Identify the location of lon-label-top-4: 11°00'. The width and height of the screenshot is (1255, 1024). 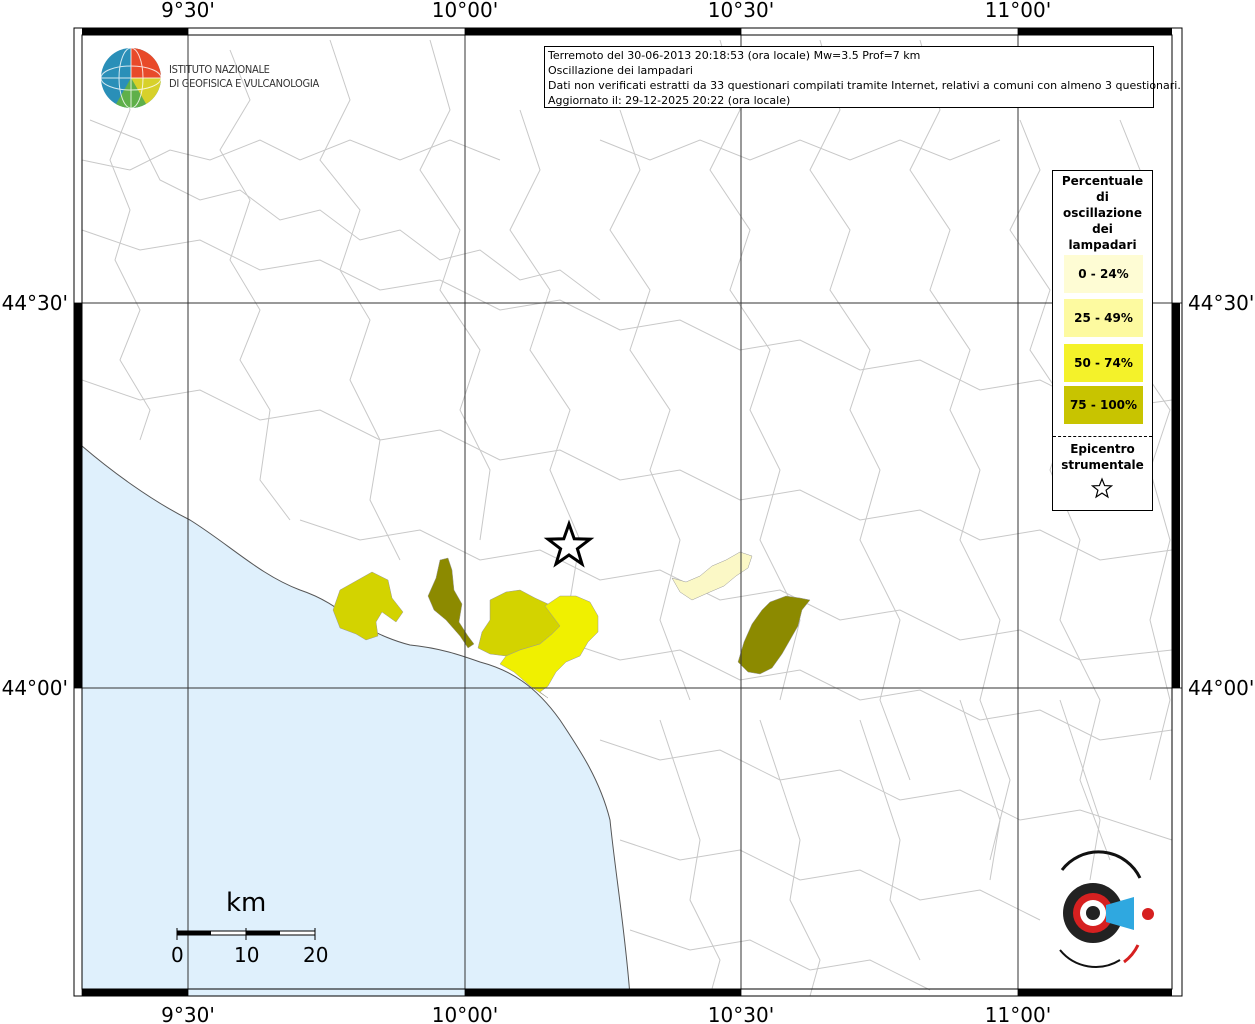
(1018, 11).